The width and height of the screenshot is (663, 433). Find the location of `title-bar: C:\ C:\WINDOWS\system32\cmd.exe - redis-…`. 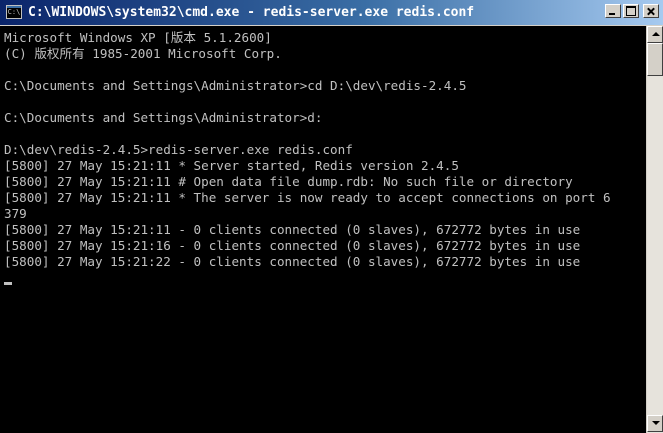

title-bar: C:\ C:\WINDOWS\system32\cmd.exe - redis-… is located at coordinates (331, 13).